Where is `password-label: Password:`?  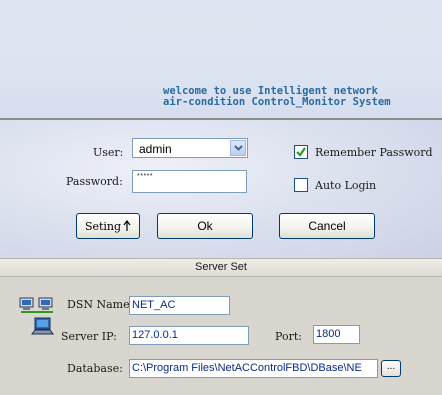 password-label: Password: is located at coordinates (94, 181).